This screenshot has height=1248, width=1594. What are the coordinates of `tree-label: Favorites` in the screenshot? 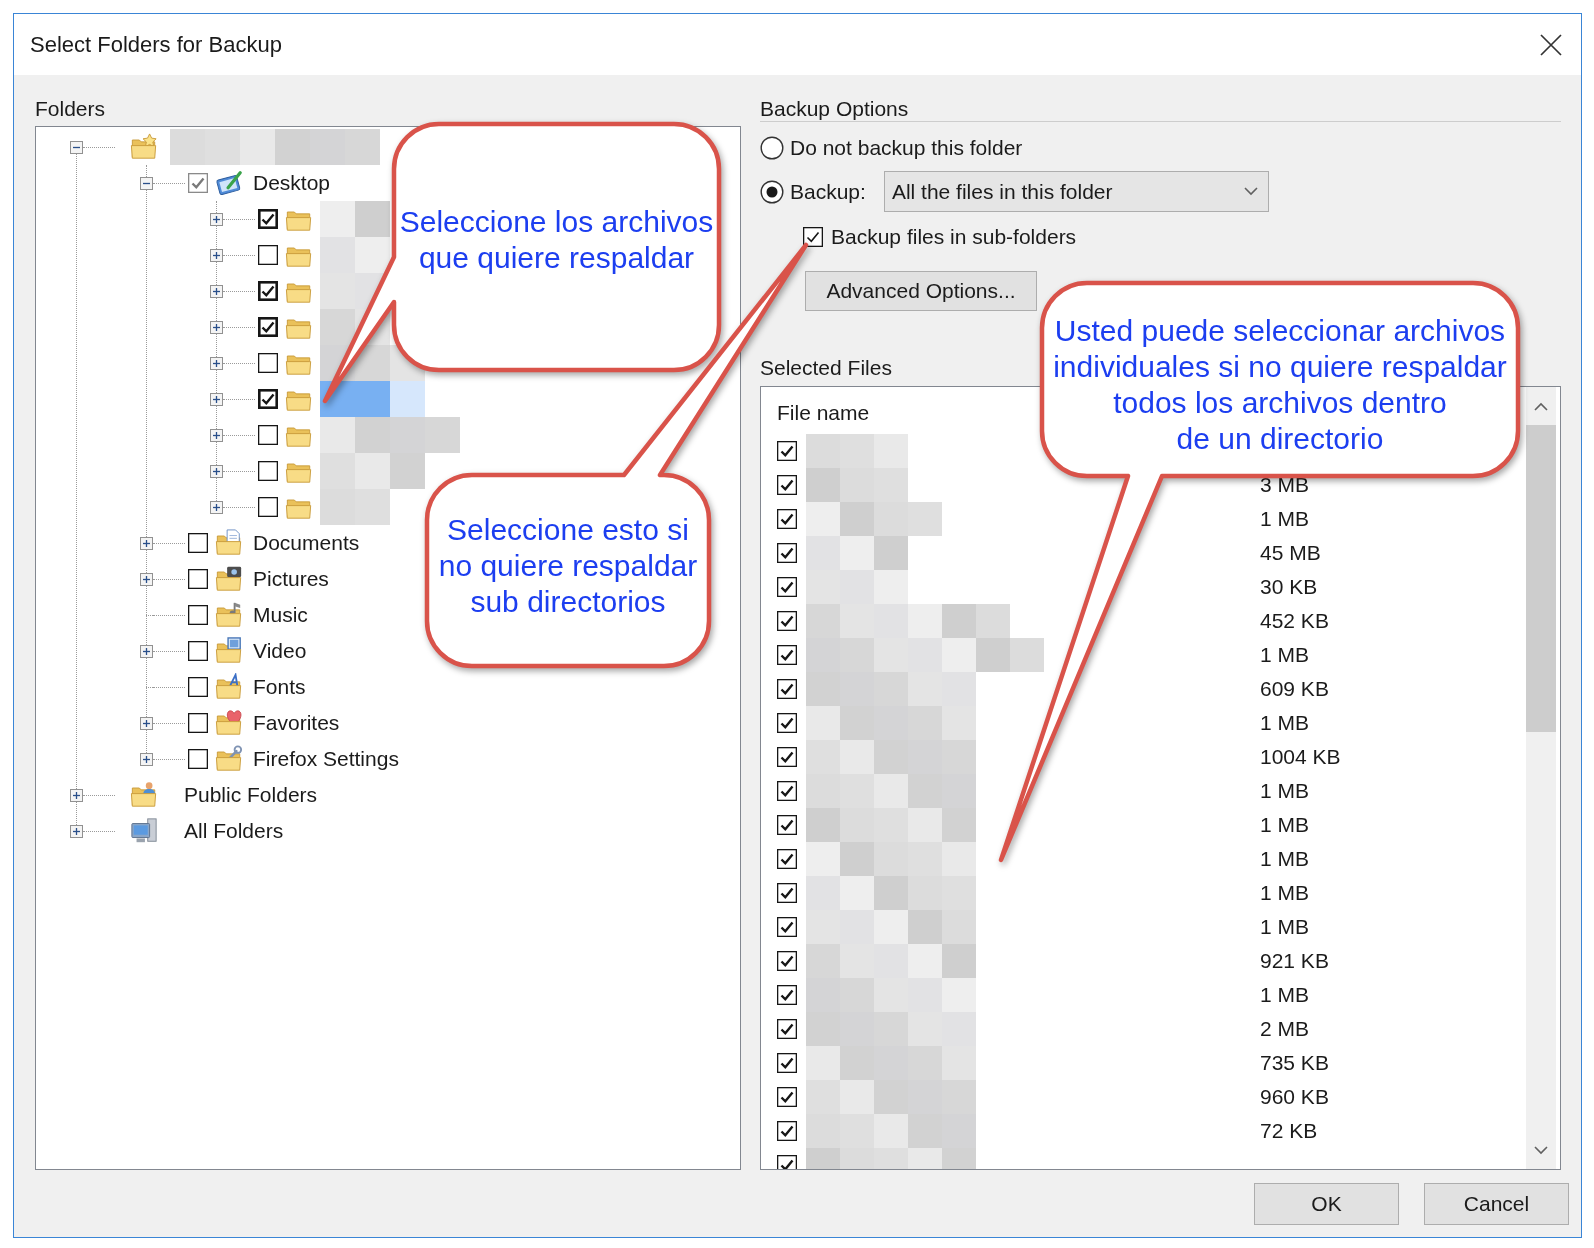 It's located at (296, 723).